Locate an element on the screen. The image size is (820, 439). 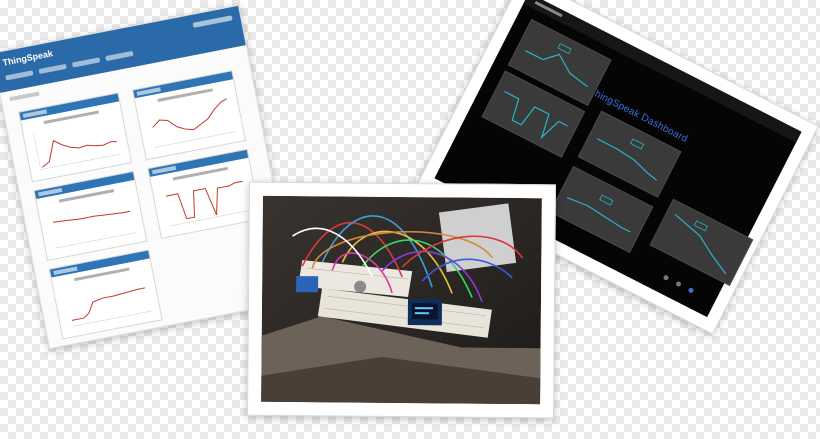
breadcrumb is located at coordinates (24, 96).